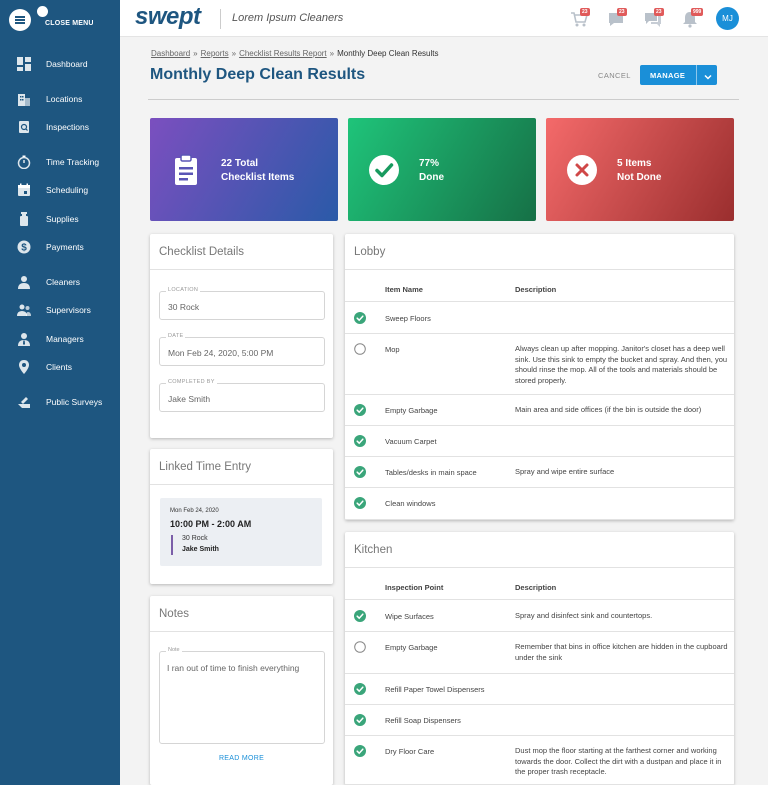 This screenshot has width=768, height=785. I want to click on date-field: DATE Mon Feb 24, 2020, 5:00 PM, so click(242, 349).